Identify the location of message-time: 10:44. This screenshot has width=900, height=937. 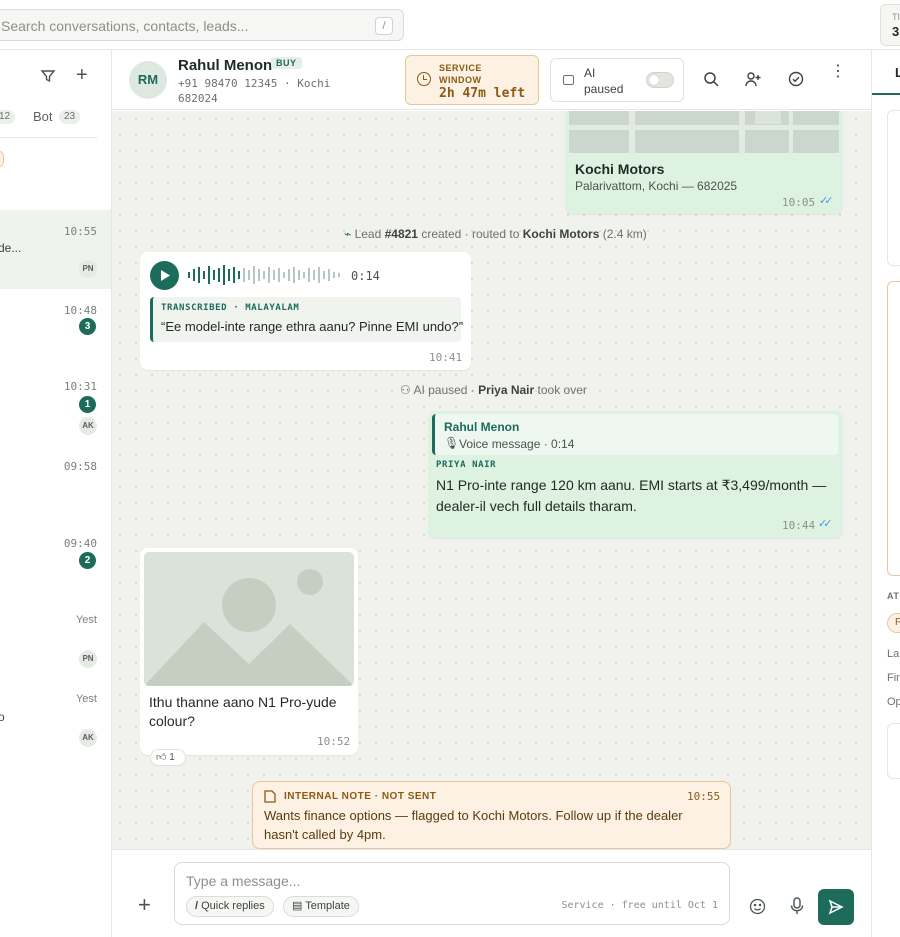
(799, 525).